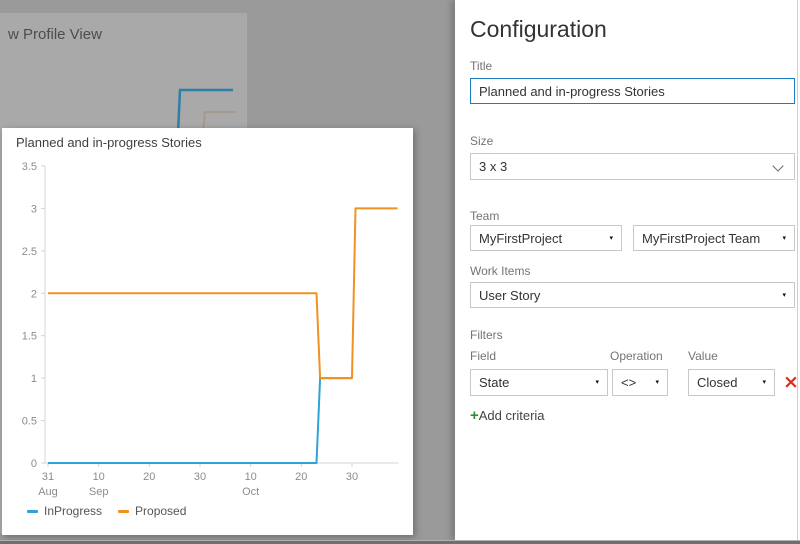 The image size is (800, 544). What do you see at coordinates (48, 477) in the screenshot?
I see `svg-text: 31` at bounding box center [48, 477].